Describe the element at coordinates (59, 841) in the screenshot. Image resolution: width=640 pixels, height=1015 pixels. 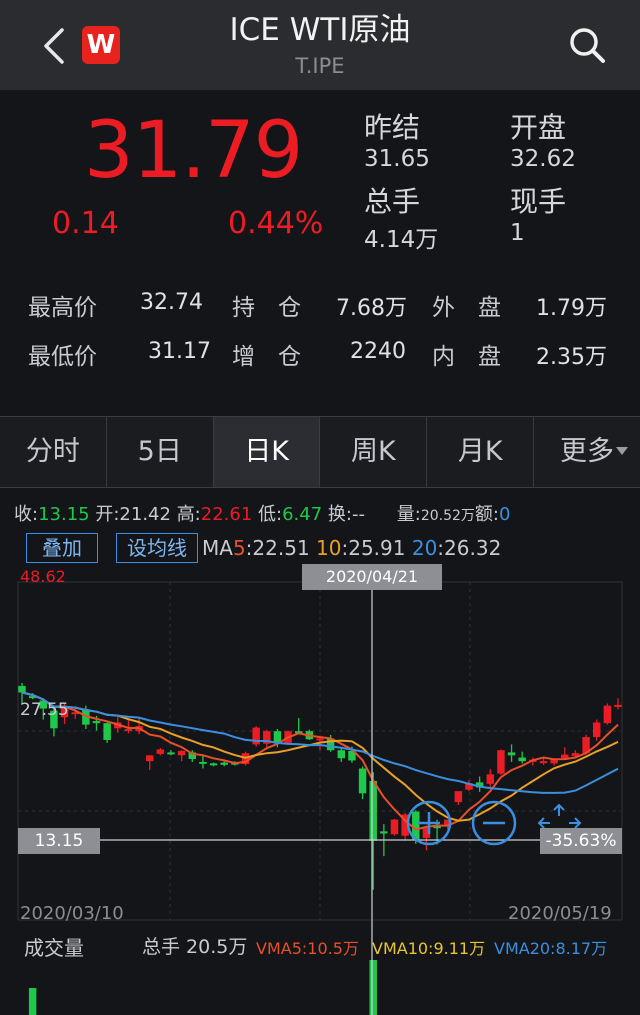
I see `cursor-price-badge: 13.15` at that location.